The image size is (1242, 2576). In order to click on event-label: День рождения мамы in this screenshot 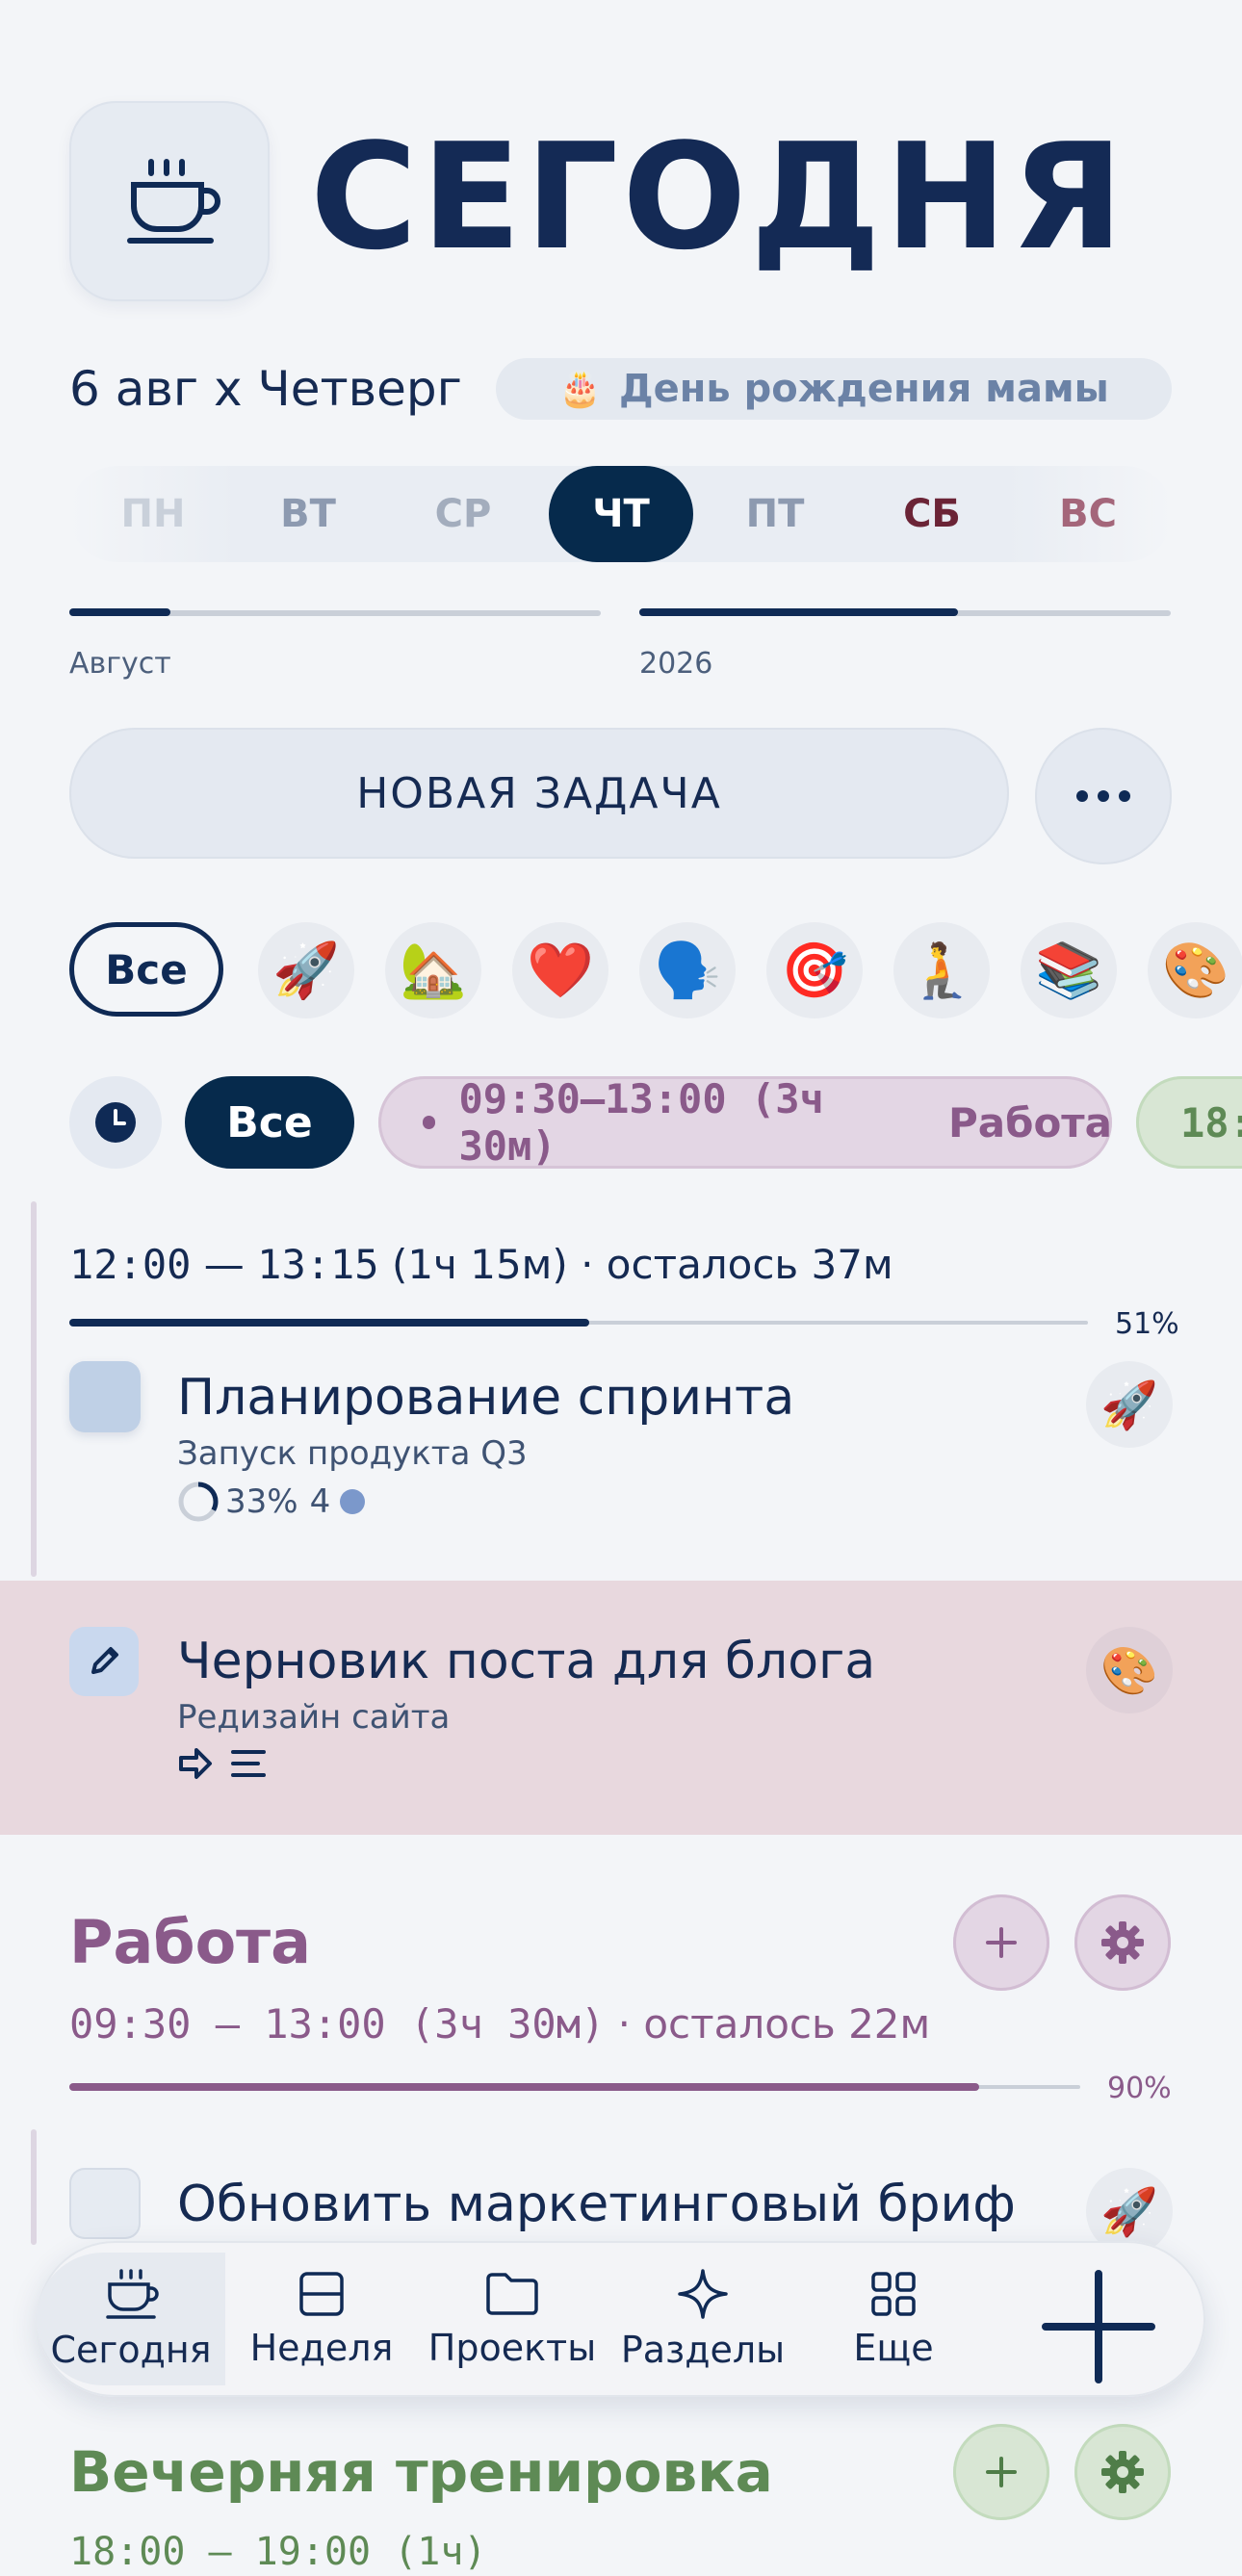, I will do `click(864, 389)`.